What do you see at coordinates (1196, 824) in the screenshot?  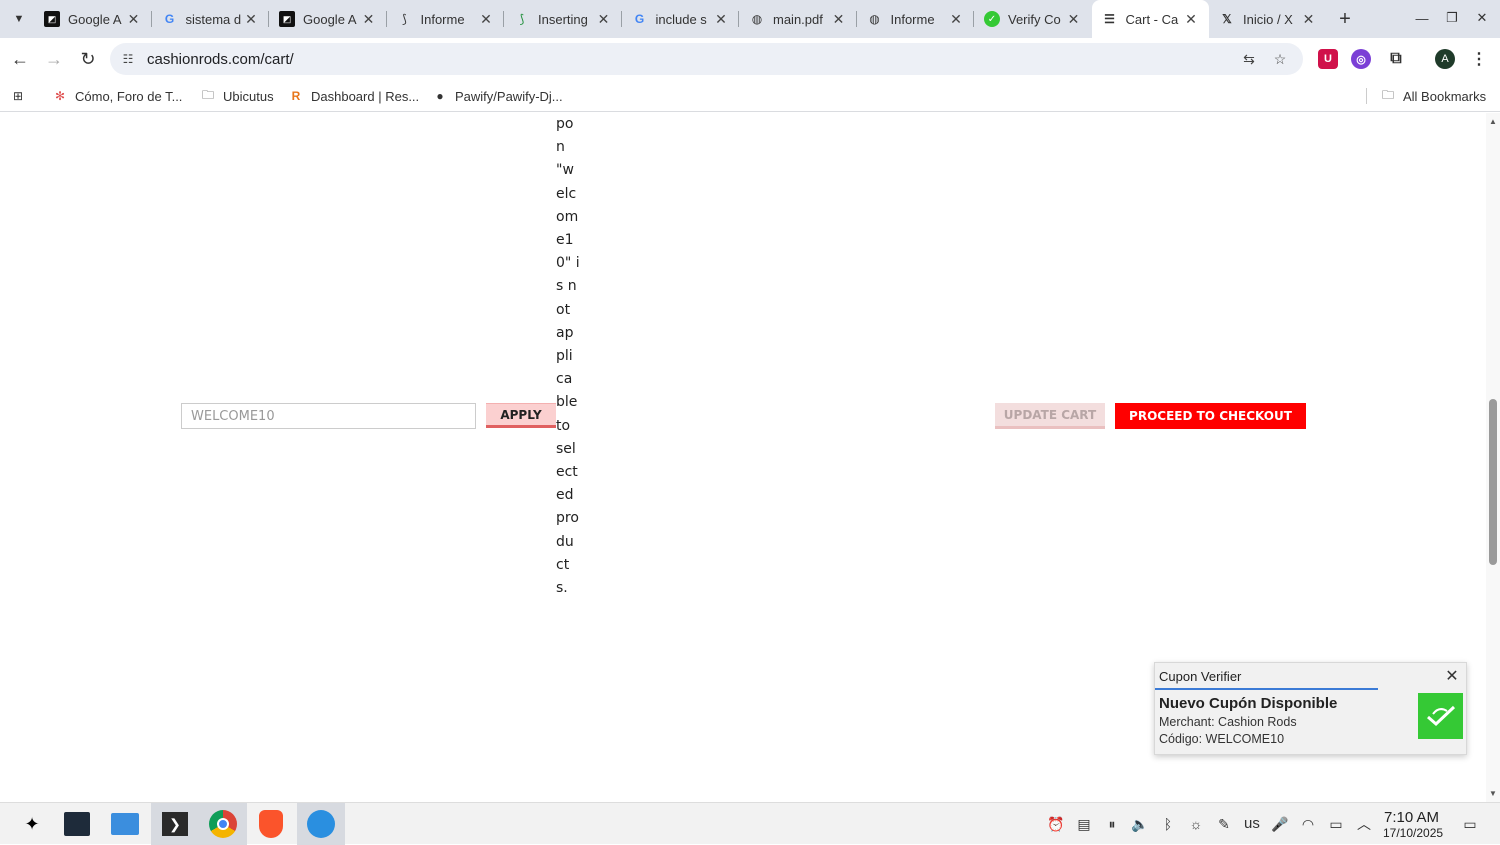 I see `brightness-icon: ☼` at bounding box center [1196, 824].